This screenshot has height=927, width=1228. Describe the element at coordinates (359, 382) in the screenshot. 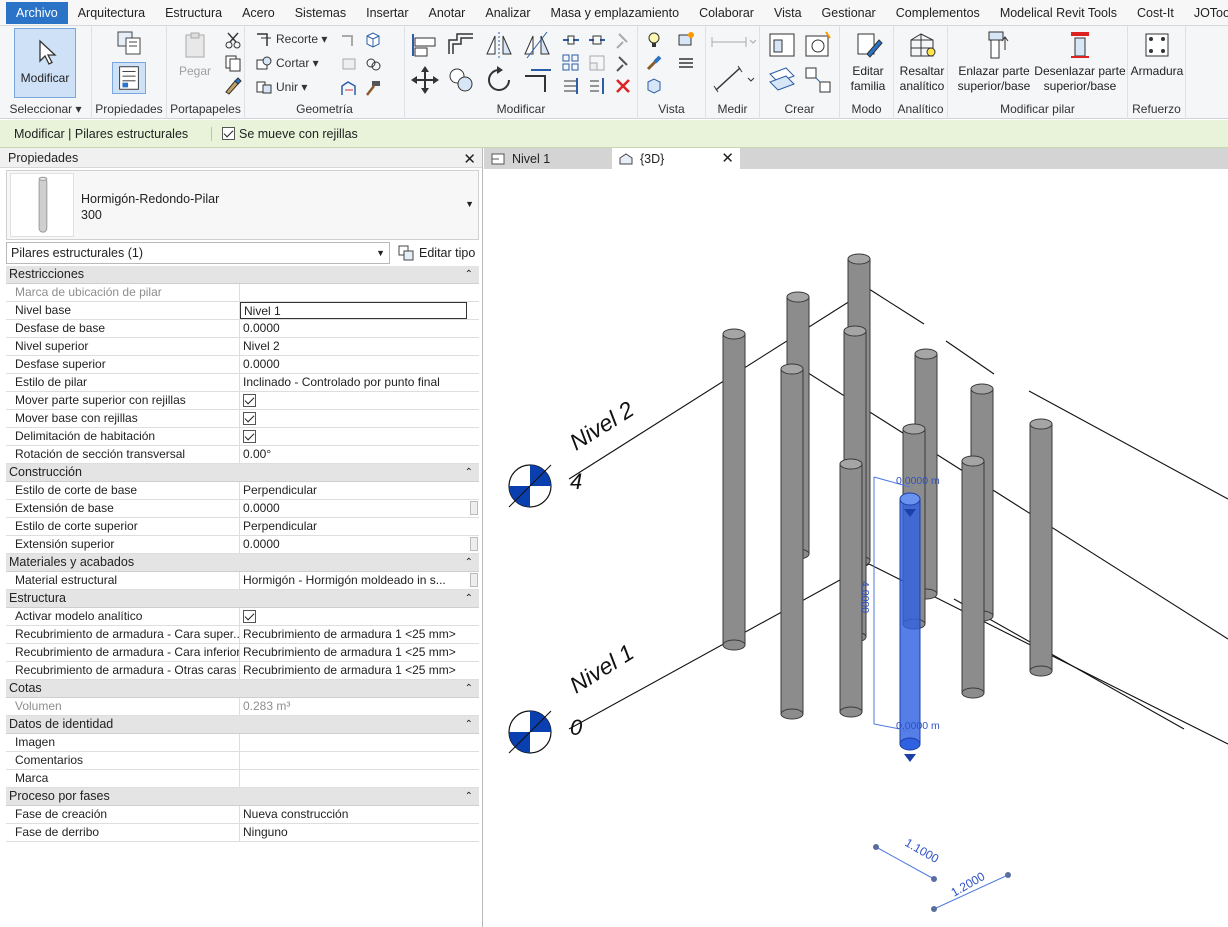

I see `property-value: Inclinado - Controlado por punto final` at that location.